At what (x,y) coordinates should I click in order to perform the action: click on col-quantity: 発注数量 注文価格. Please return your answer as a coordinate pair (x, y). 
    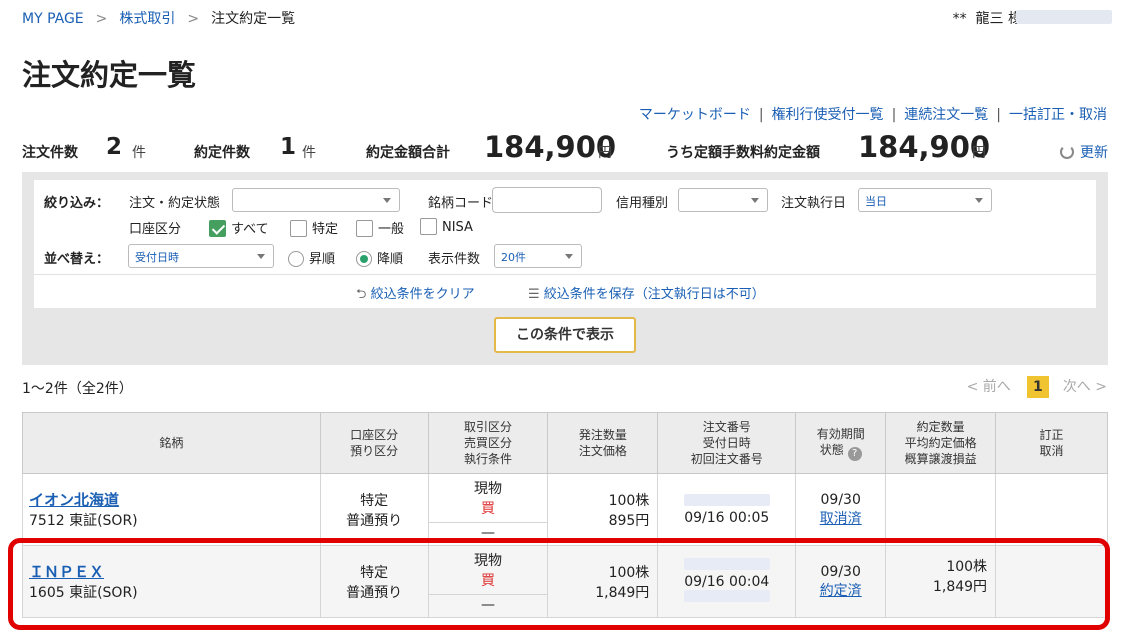
    Looking at the image, I should click on (603, 443).